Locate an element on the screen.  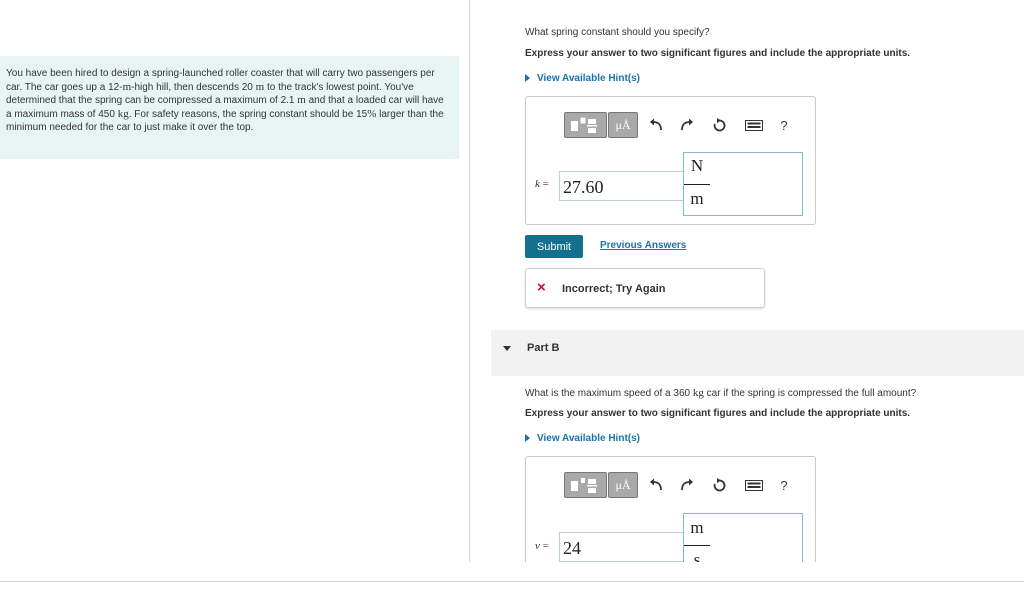
part-a-hints-link: View Available Hint(s) is located at coordinates (582, 78).